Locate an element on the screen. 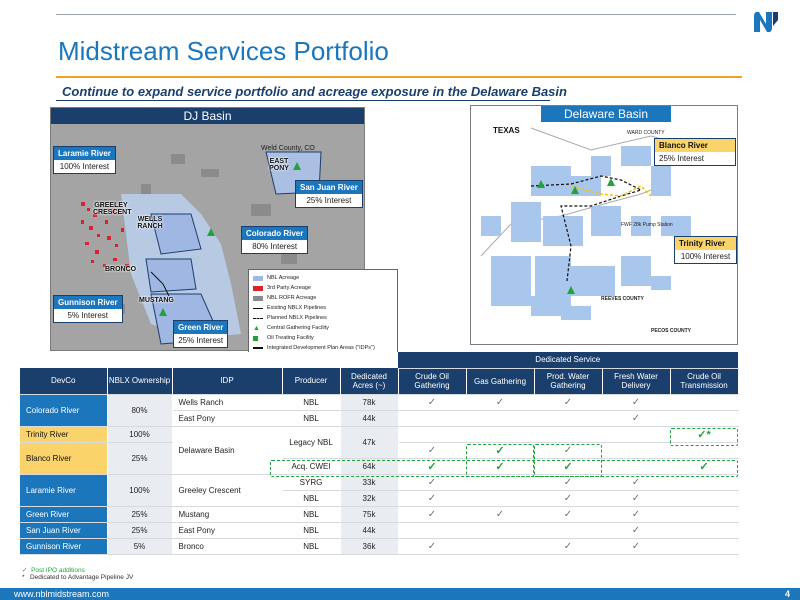 This screenshot has width=800, height=600. area-label-mustang: MUSTANG is located at coordinates (156, 300).